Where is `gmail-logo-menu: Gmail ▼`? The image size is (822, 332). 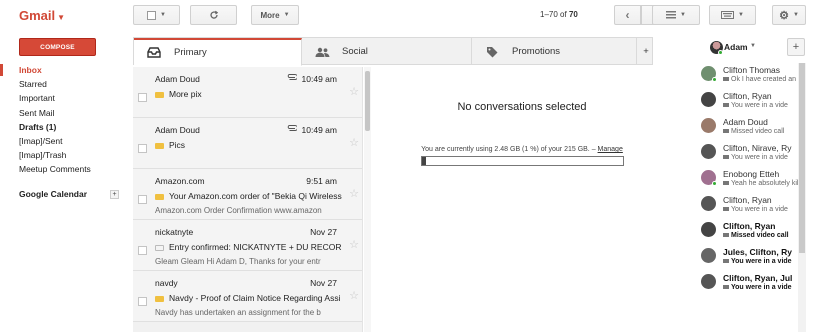 gmail-logo-menu: Gmail ▼ is located at coordinates (42, 15).